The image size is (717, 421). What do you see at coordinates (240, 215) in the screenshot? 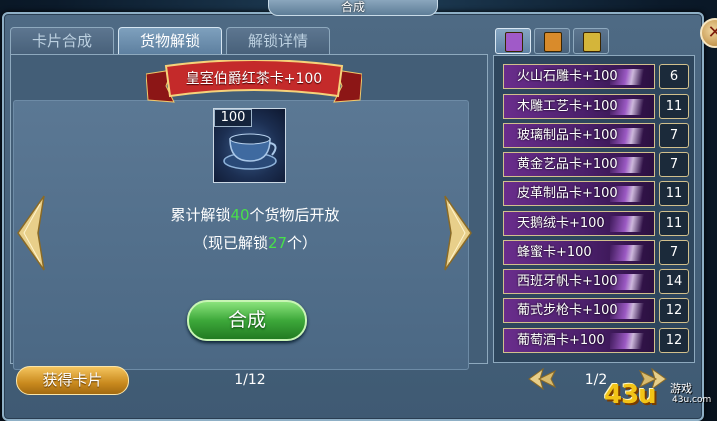
I see `unlock-target: 40` at bounding box center [240, 215].